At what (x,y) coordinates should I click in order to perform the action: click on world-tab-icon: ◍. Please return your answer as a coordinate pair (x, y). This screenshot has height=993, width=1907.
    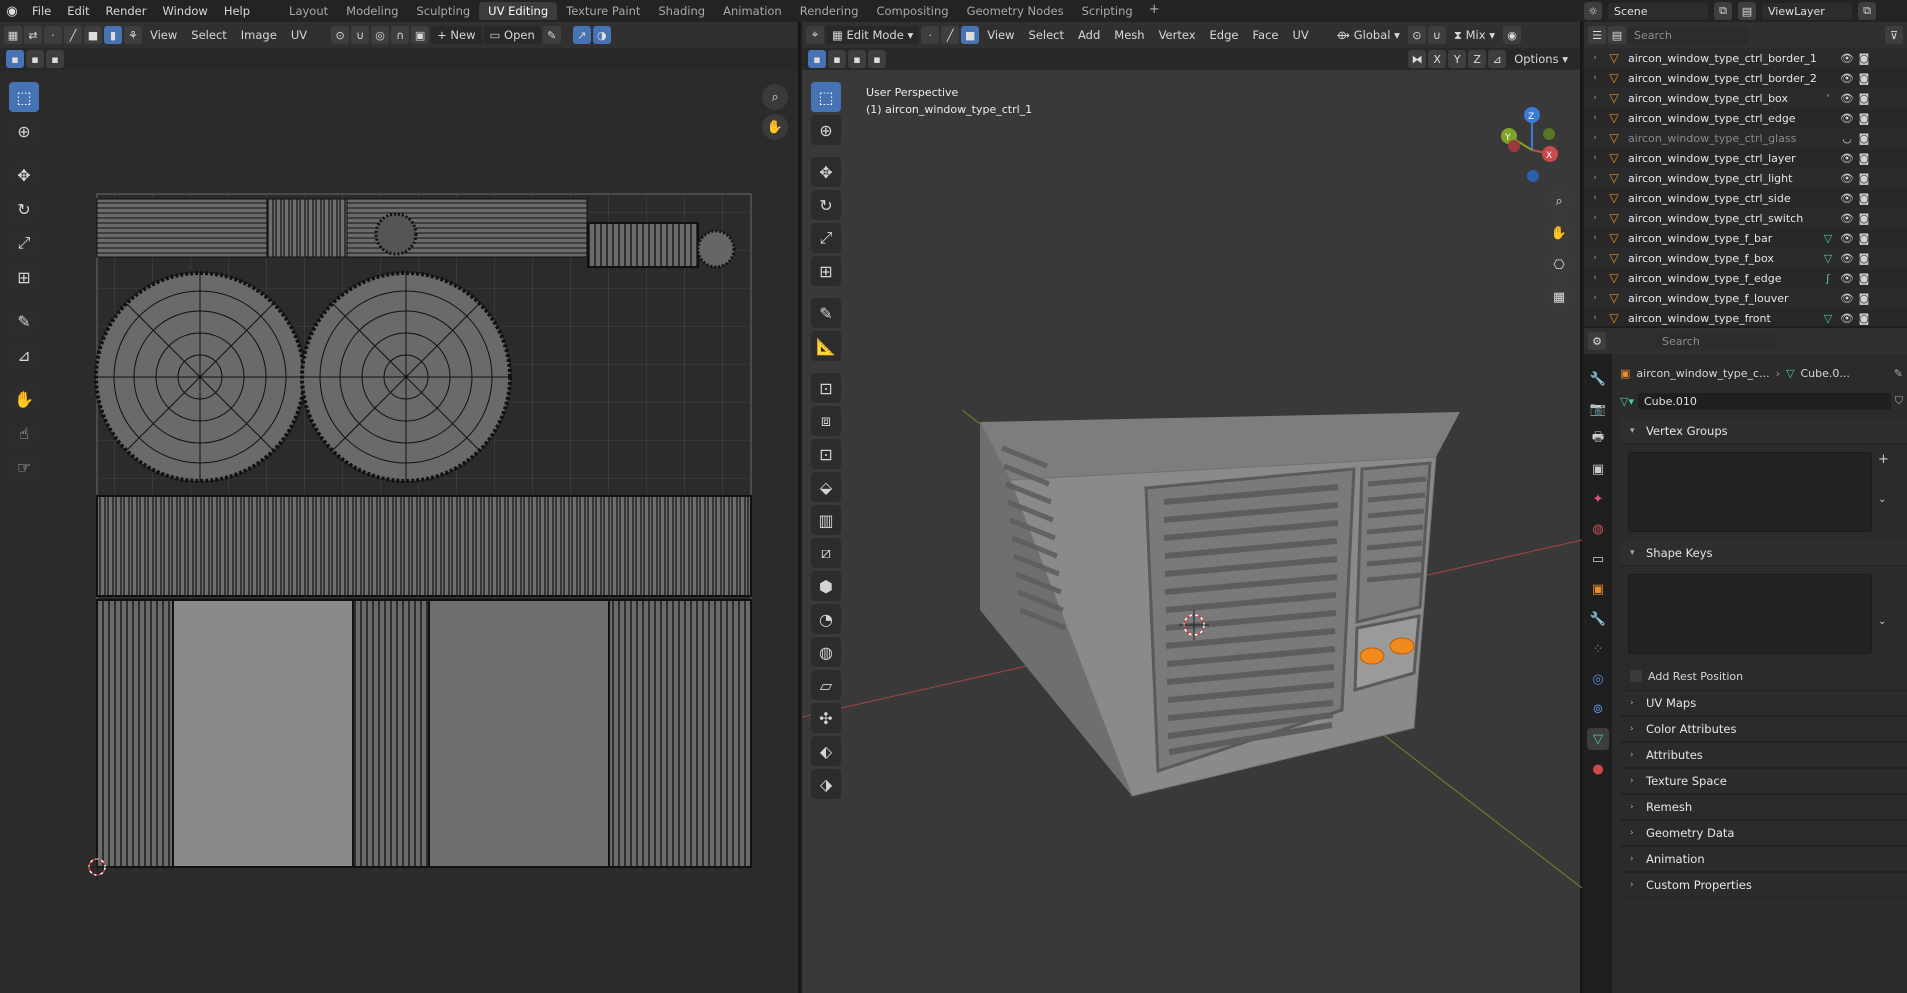
    Looking at the image, I should click on (1598, 529).